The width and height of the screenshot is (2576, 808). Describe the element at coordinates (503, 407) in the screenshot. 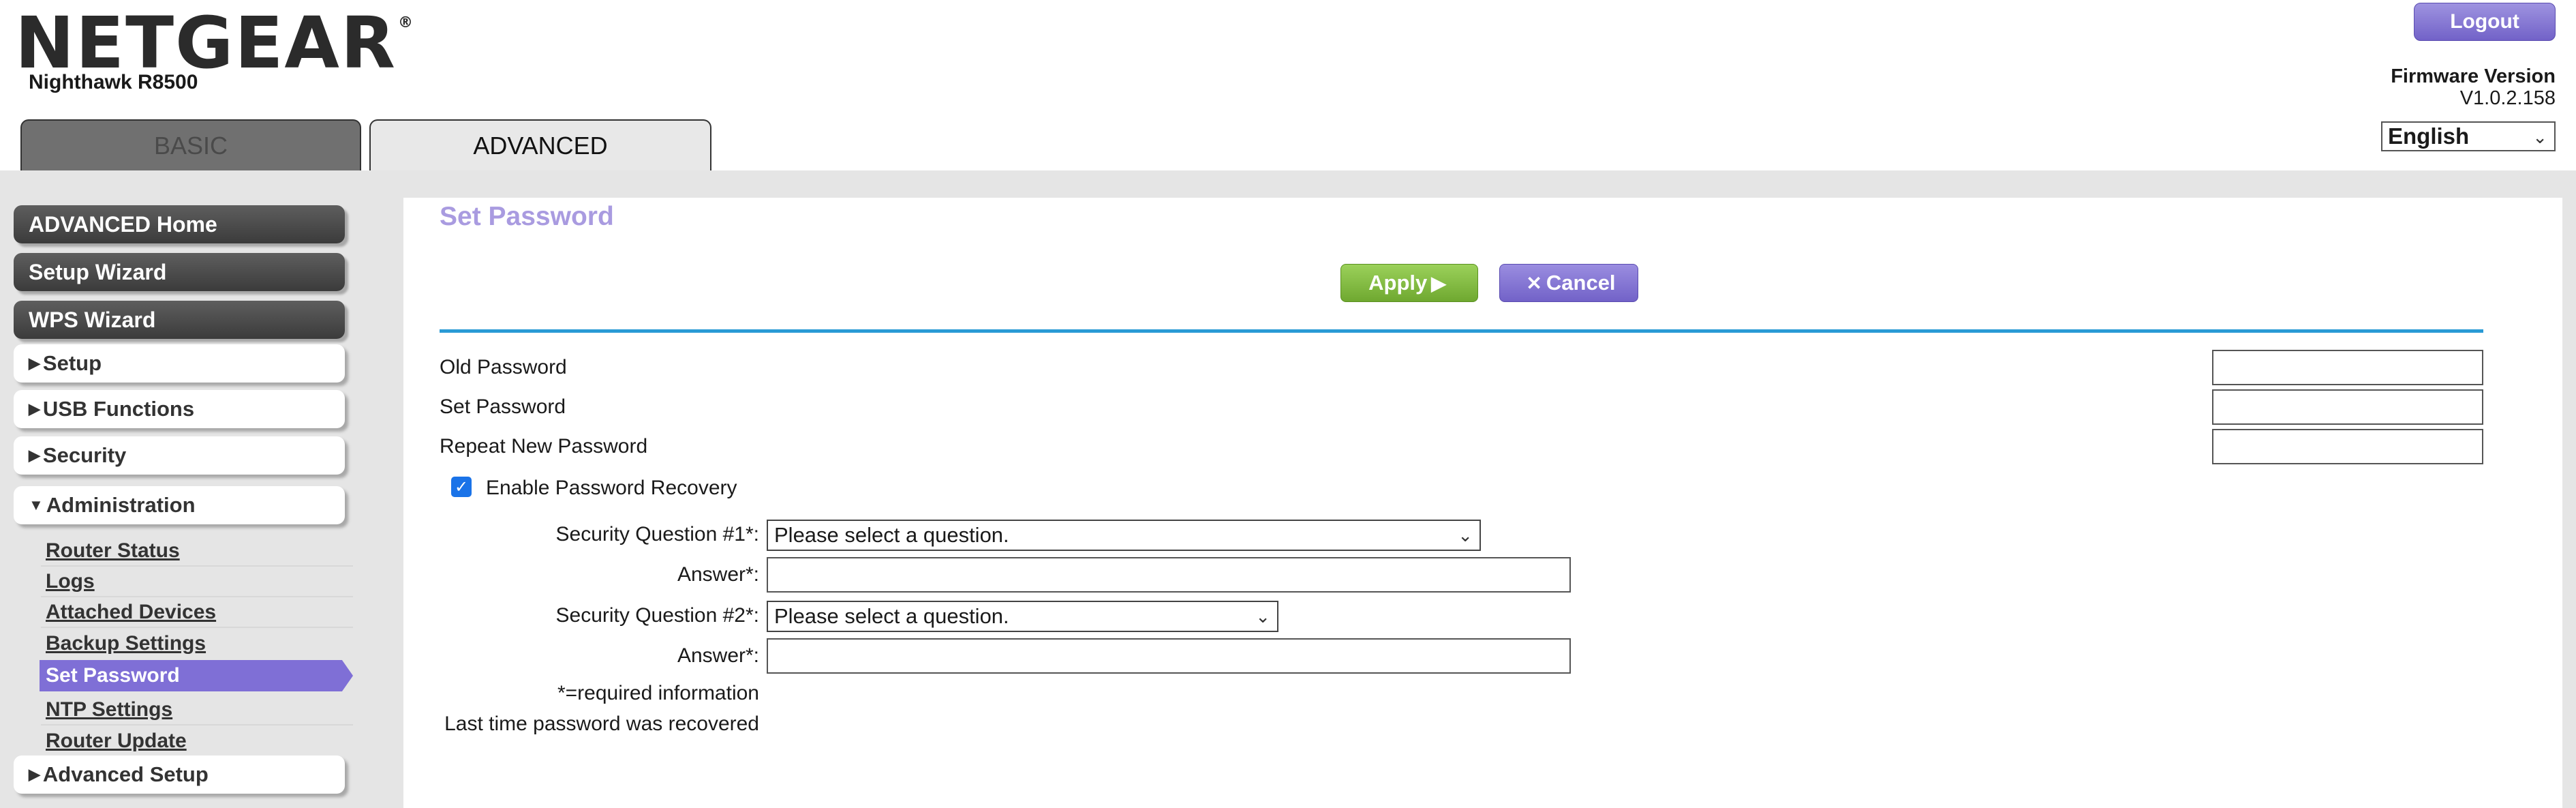

I see `set-password-label: Set Password` at that location.